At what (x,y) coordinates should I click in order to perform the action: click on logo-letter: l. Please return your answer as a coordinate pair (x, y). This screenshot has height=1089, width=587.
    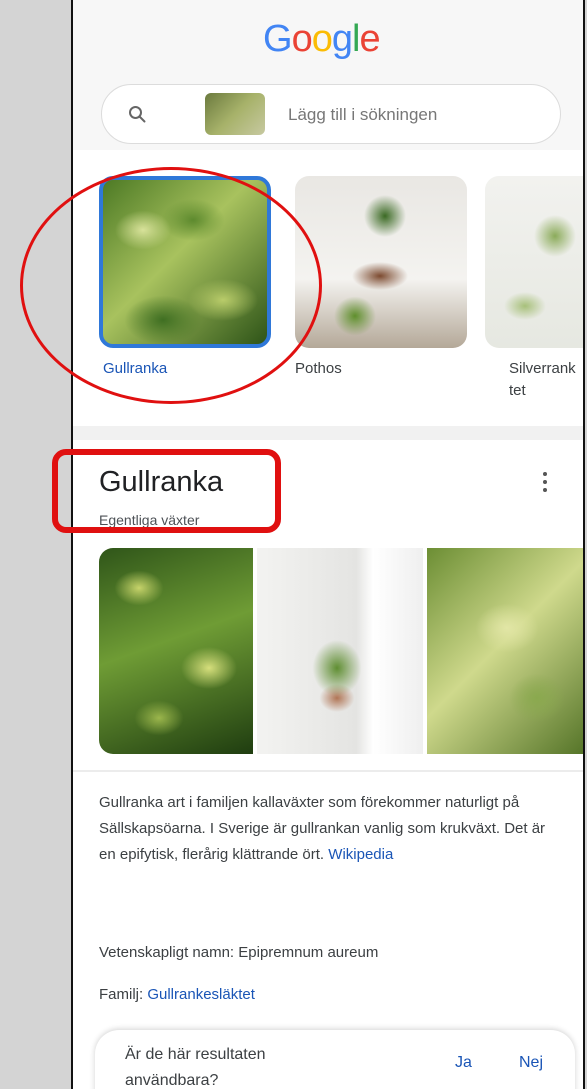
    Looking at the image, I should click on (356, 39).